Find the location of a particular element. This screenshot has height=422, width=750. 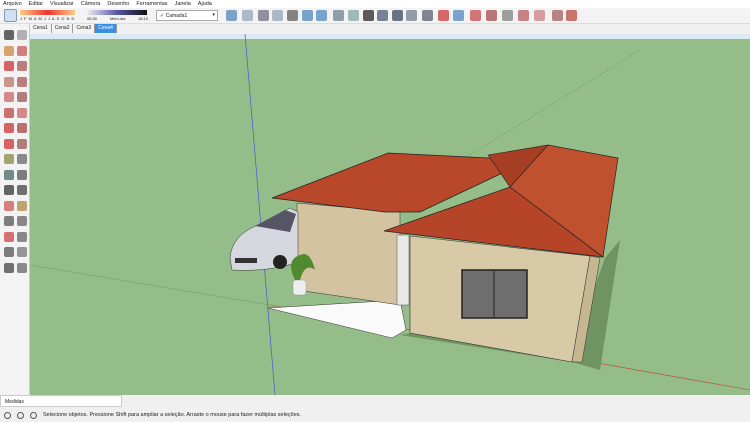

info-icon is located at coordinates (20, 415).